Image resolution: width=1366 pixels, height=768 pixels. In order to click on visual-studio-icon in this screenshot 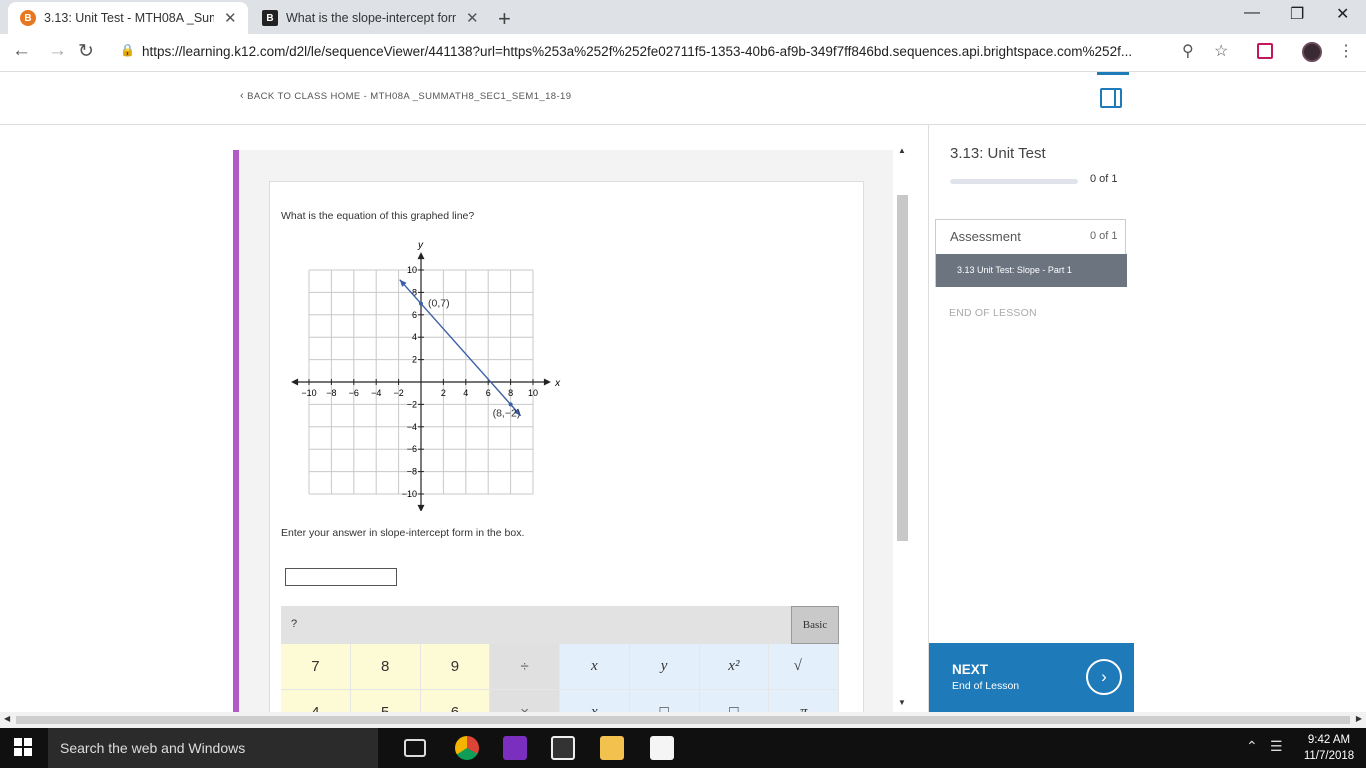, I will do `click(515, 748)`.